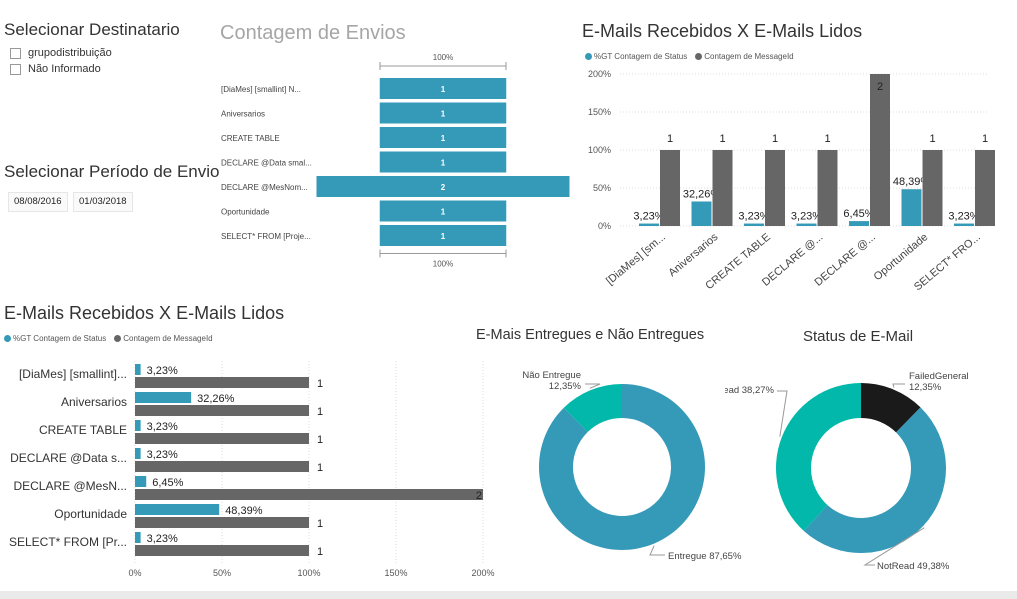  What do you see at coordinates (602, 188) in the screenshot?
I see `column-y-tick: 50%` at bounding box center [602, 188].